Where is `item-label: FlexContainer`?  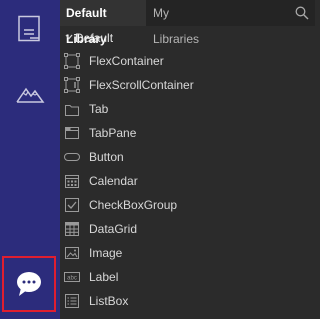
item-label: FlexContainer is located at coordinates (126, 61).